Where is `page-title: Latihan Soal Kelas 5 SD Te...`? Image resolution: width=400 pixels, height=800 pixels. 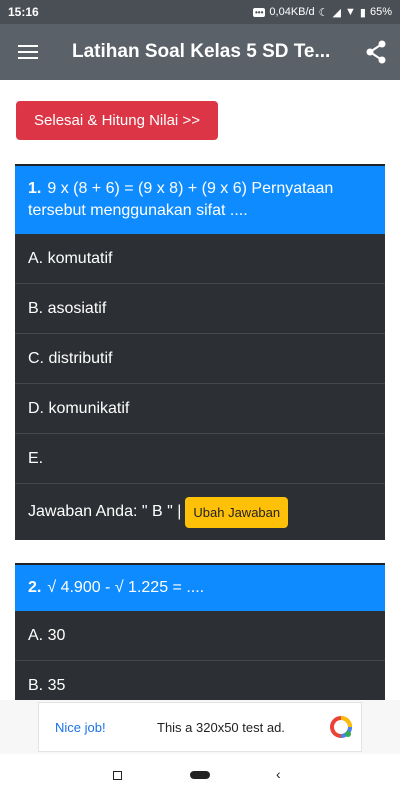 page-title: Latihan Soal Kelas 5 SD Te... is located at coordinates (201, 51).